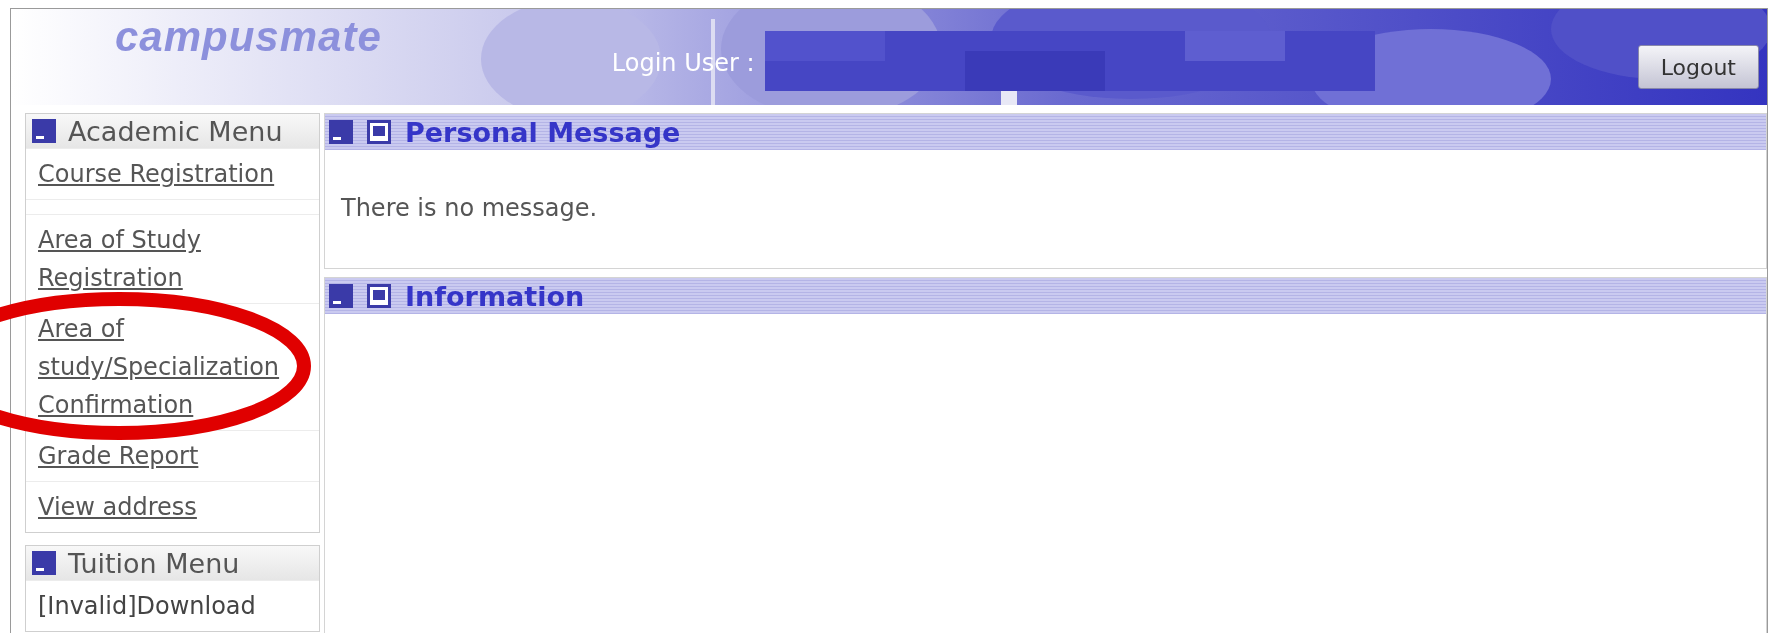  Describe the element at coordinates (683, 63) in the screenshot. I see `login-label: Login User :` at that location.